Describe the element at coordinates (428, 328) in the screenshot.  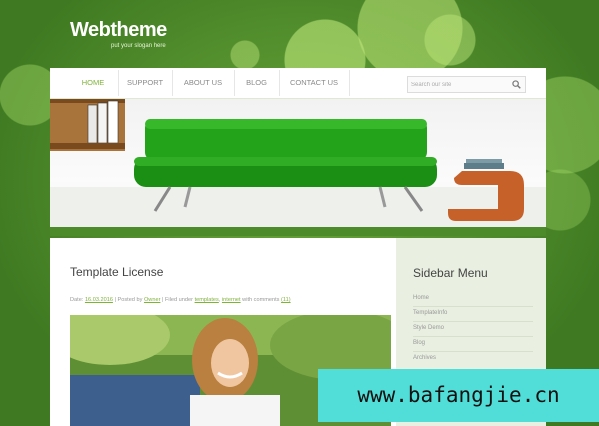
I see `sidebar-item-style-demo: Style Demo` at that location.